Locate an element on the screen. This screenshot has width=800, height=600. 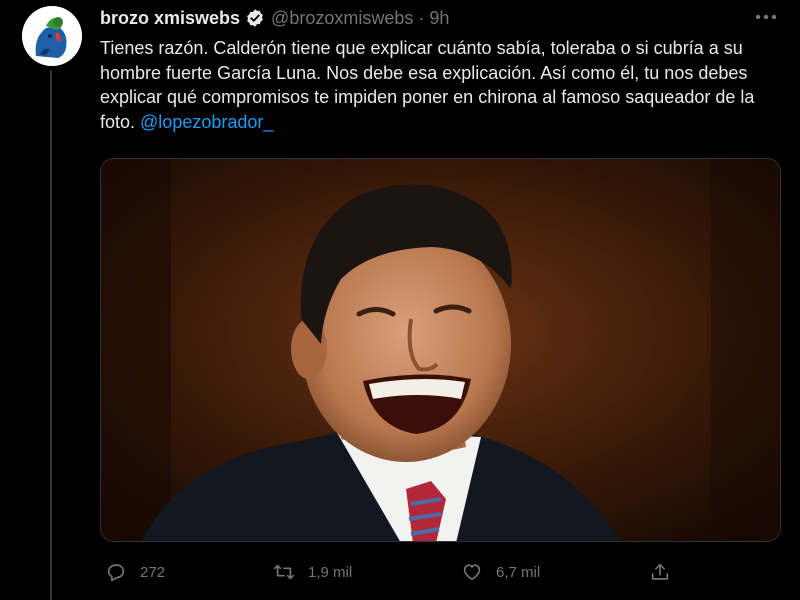
display-name: brozo xmiswebs is located at coordinates (170, 18).